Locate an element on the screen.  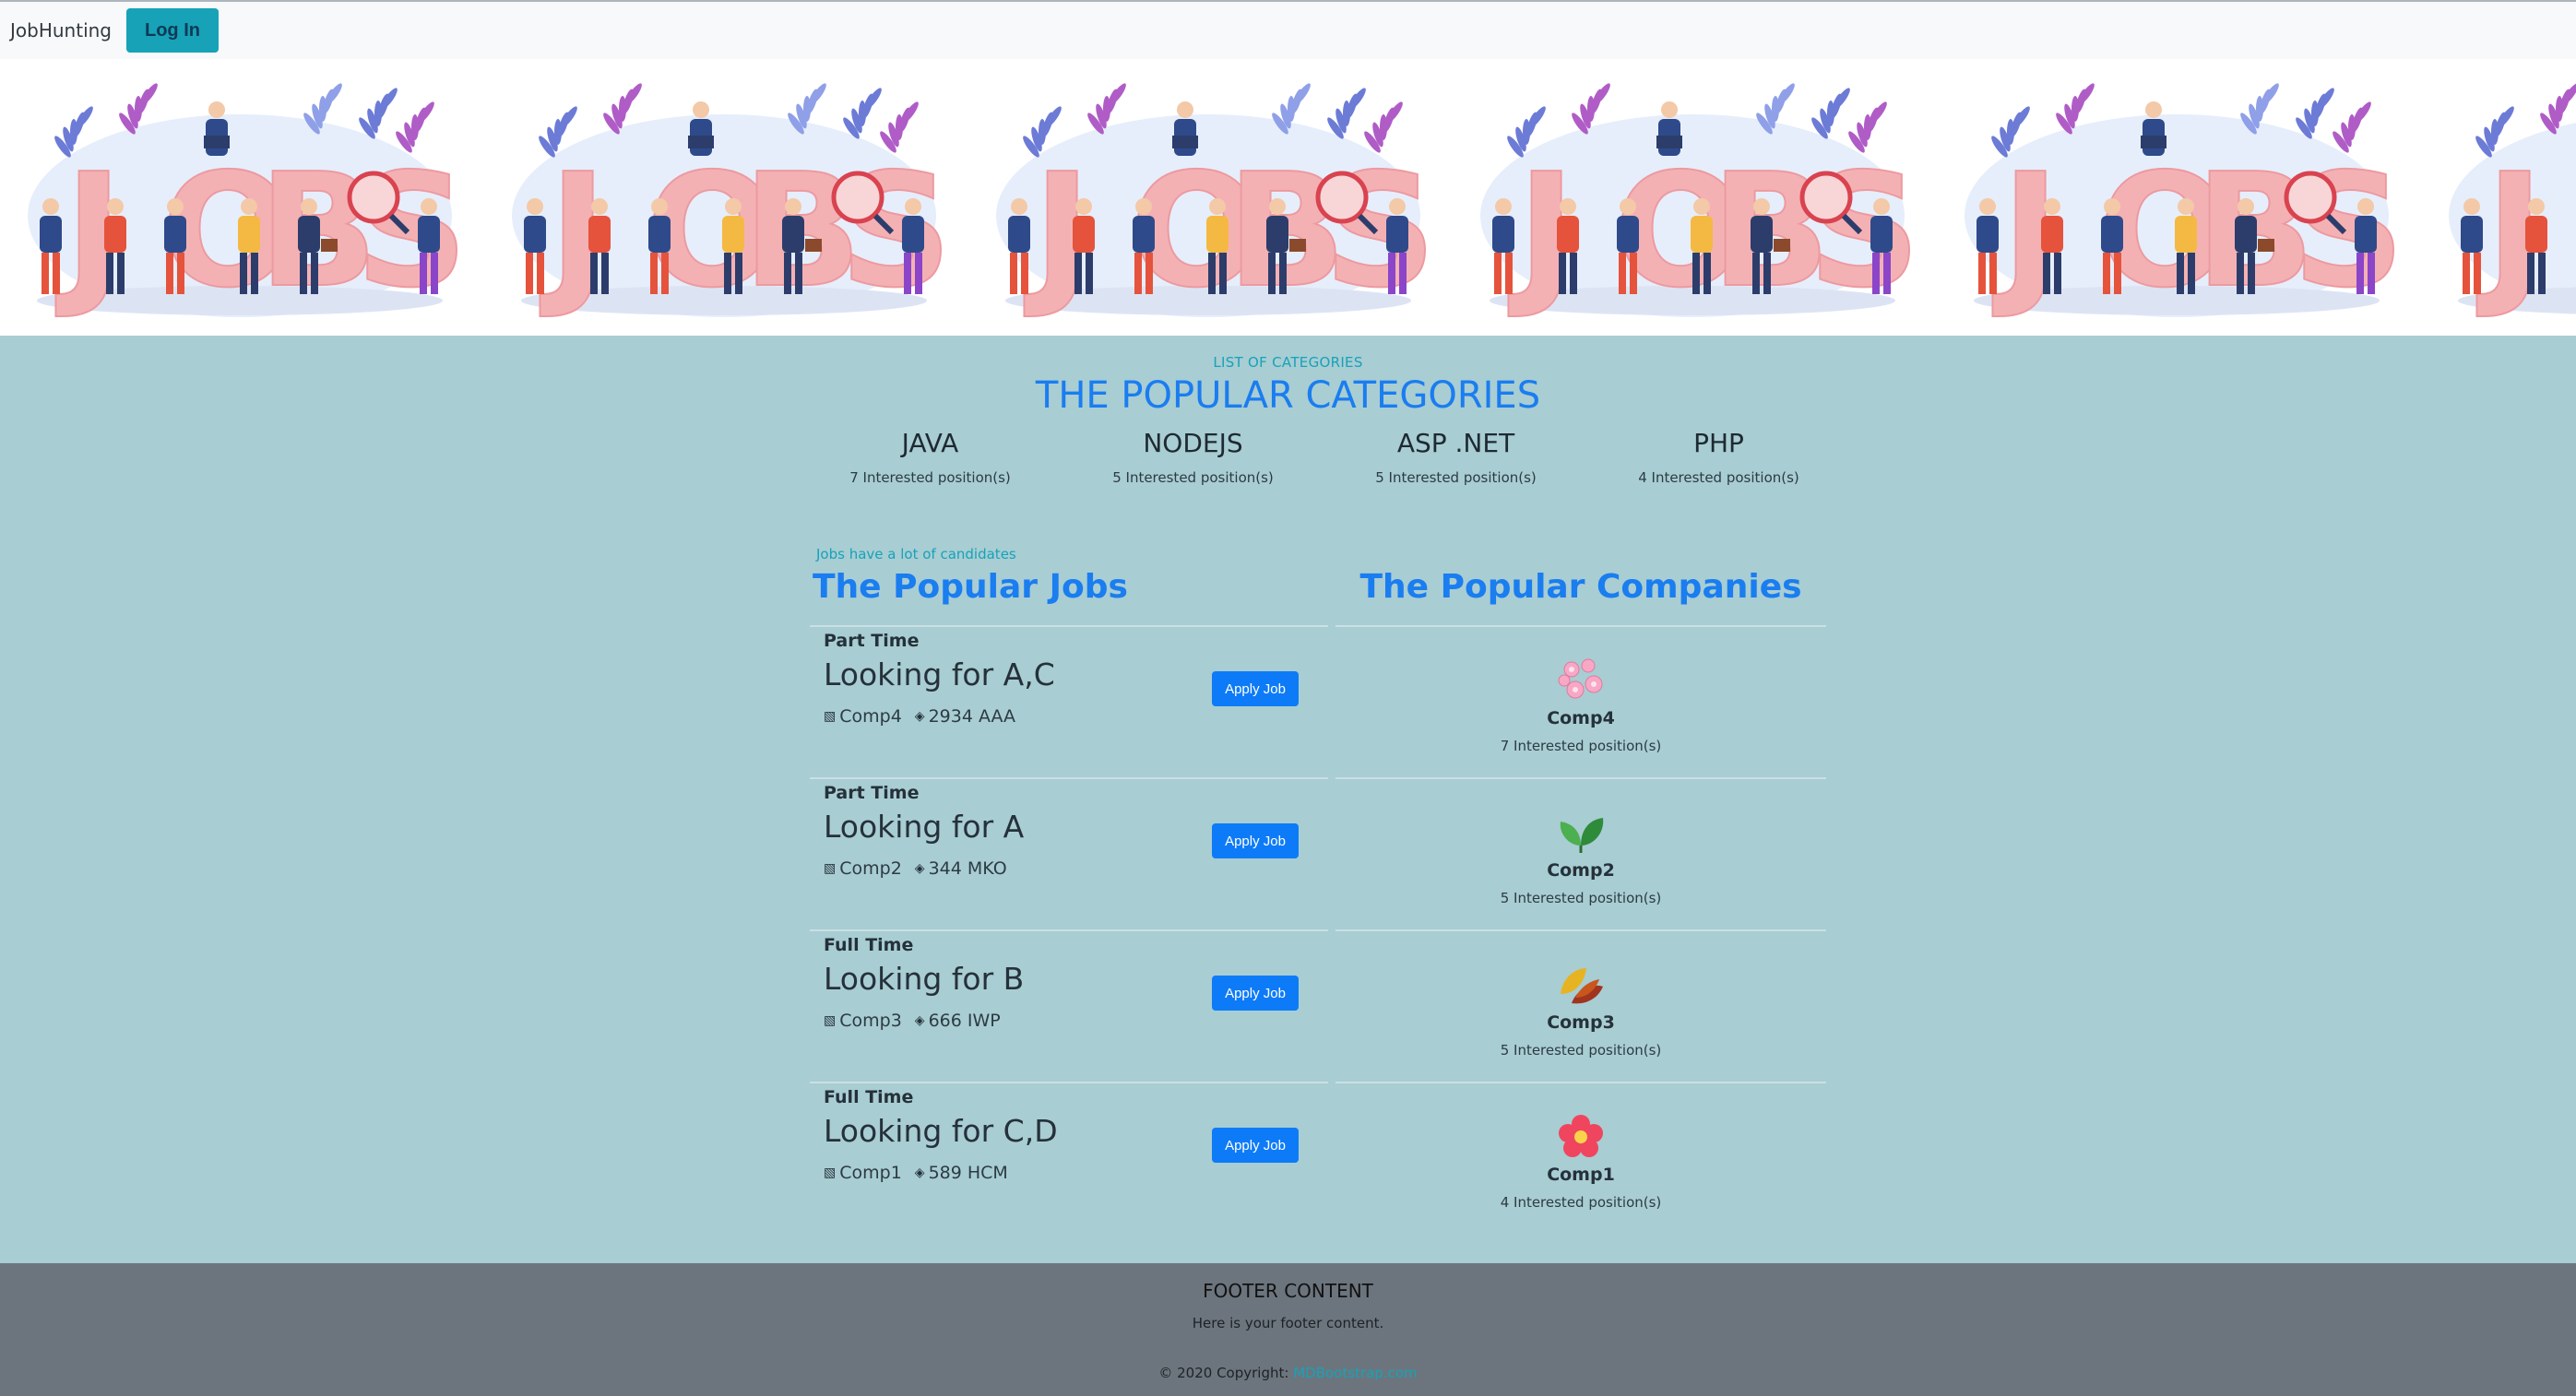
red-flower-icon is located at coordinates (1581, 1136).